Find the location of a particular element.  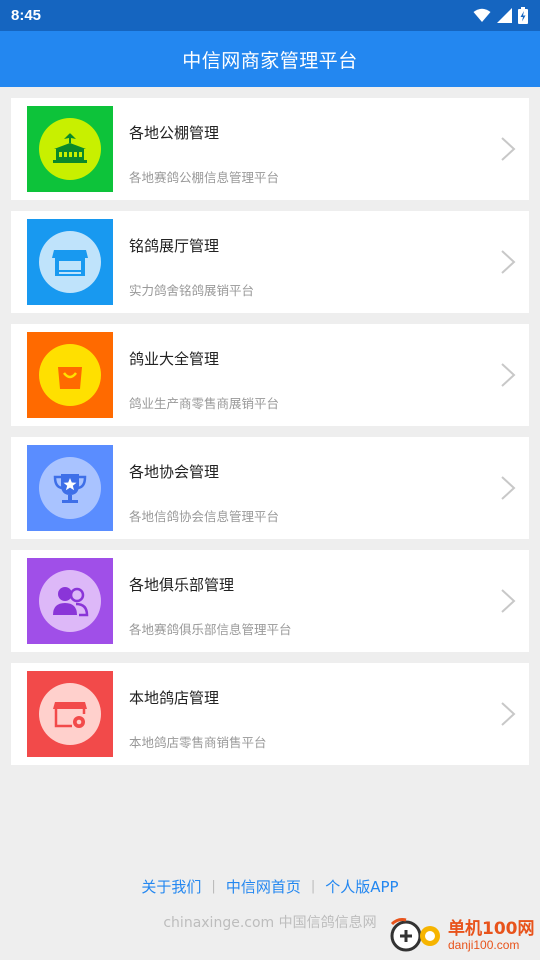

list-item-local-shop: 本地鸽店管理 本地鸽店零售商销售平台 is located at coordinates (270, 714).